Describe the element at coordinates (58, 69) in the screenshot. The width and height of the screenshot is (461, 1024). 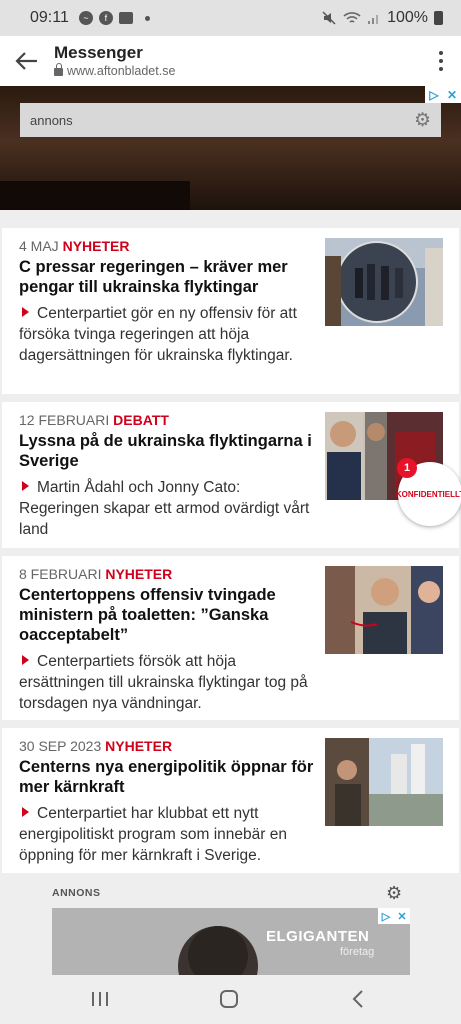
I see `lock-icon` at that location.